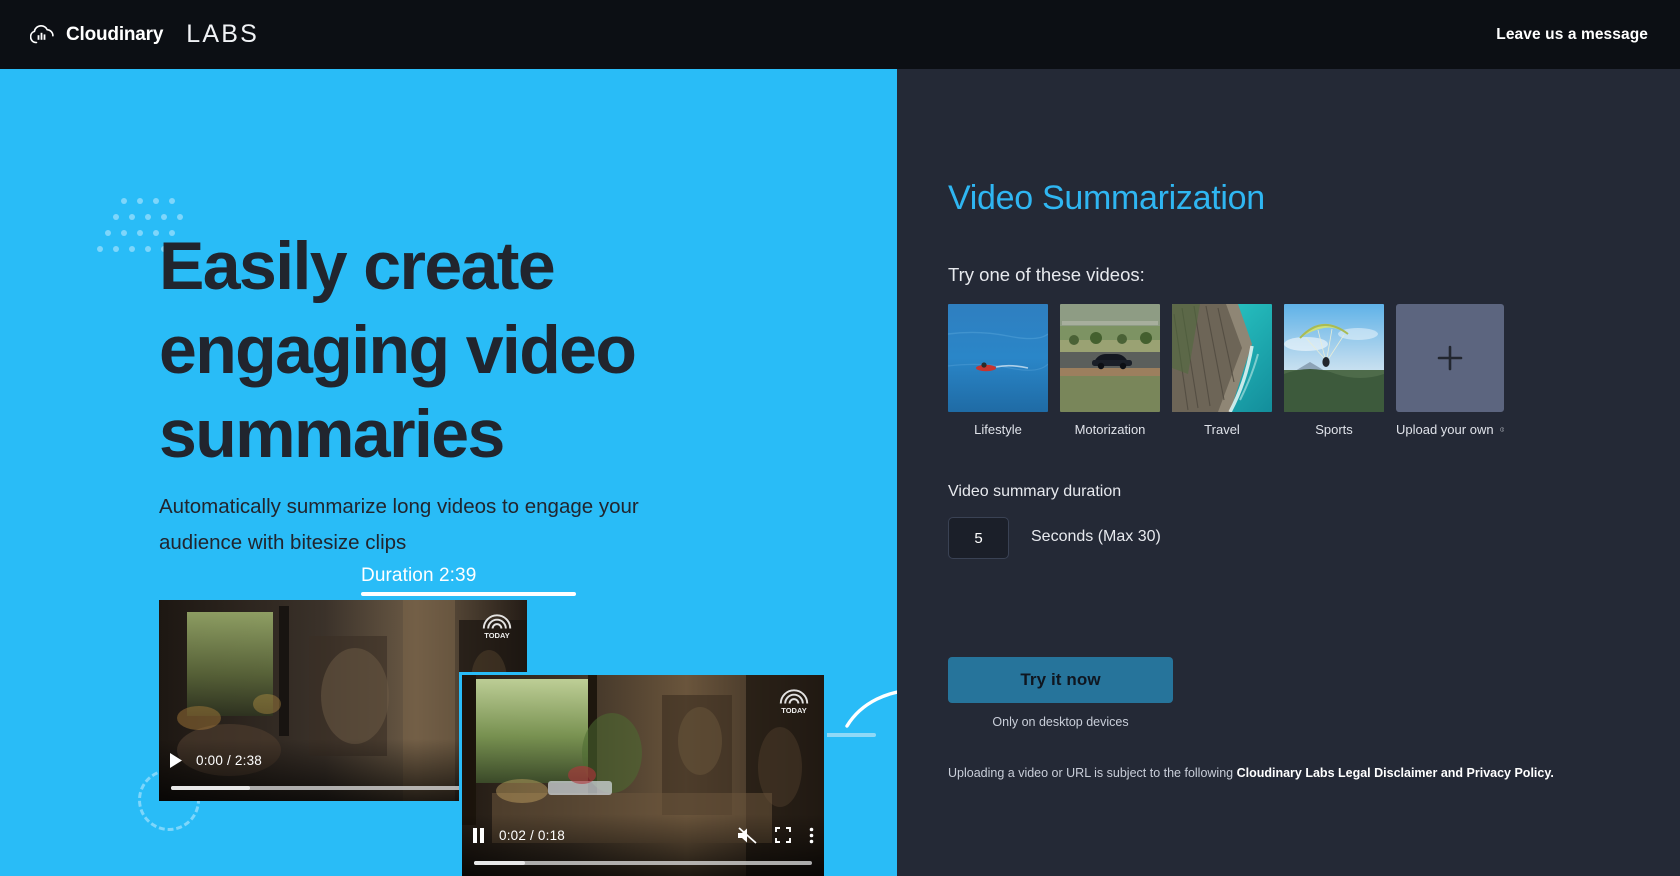 The width and height of the screenshot is (1680, 876). I want to click on sports-thumbnail-image, so click(1334, 358).